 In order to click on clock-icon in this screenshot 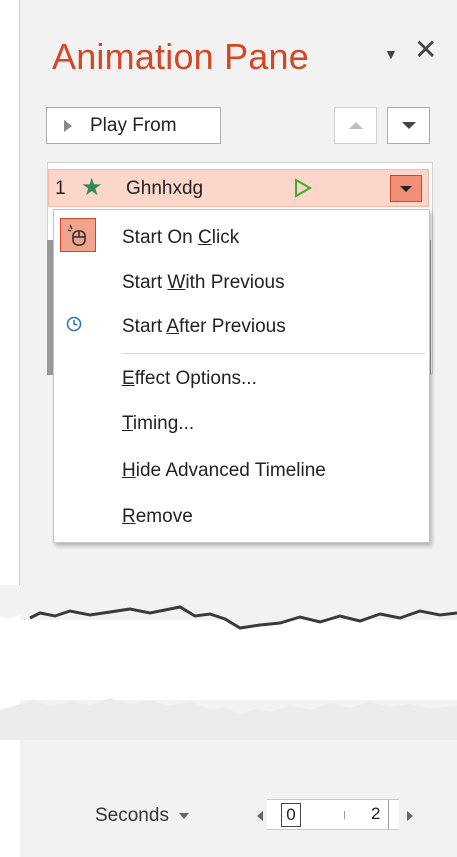, I will do `click(74, 326)`.